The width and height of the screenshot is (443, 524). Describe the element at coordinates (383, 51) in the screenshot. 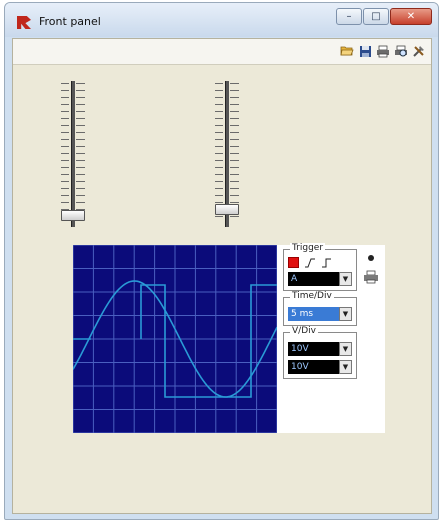

I see `print-icon` at that location.